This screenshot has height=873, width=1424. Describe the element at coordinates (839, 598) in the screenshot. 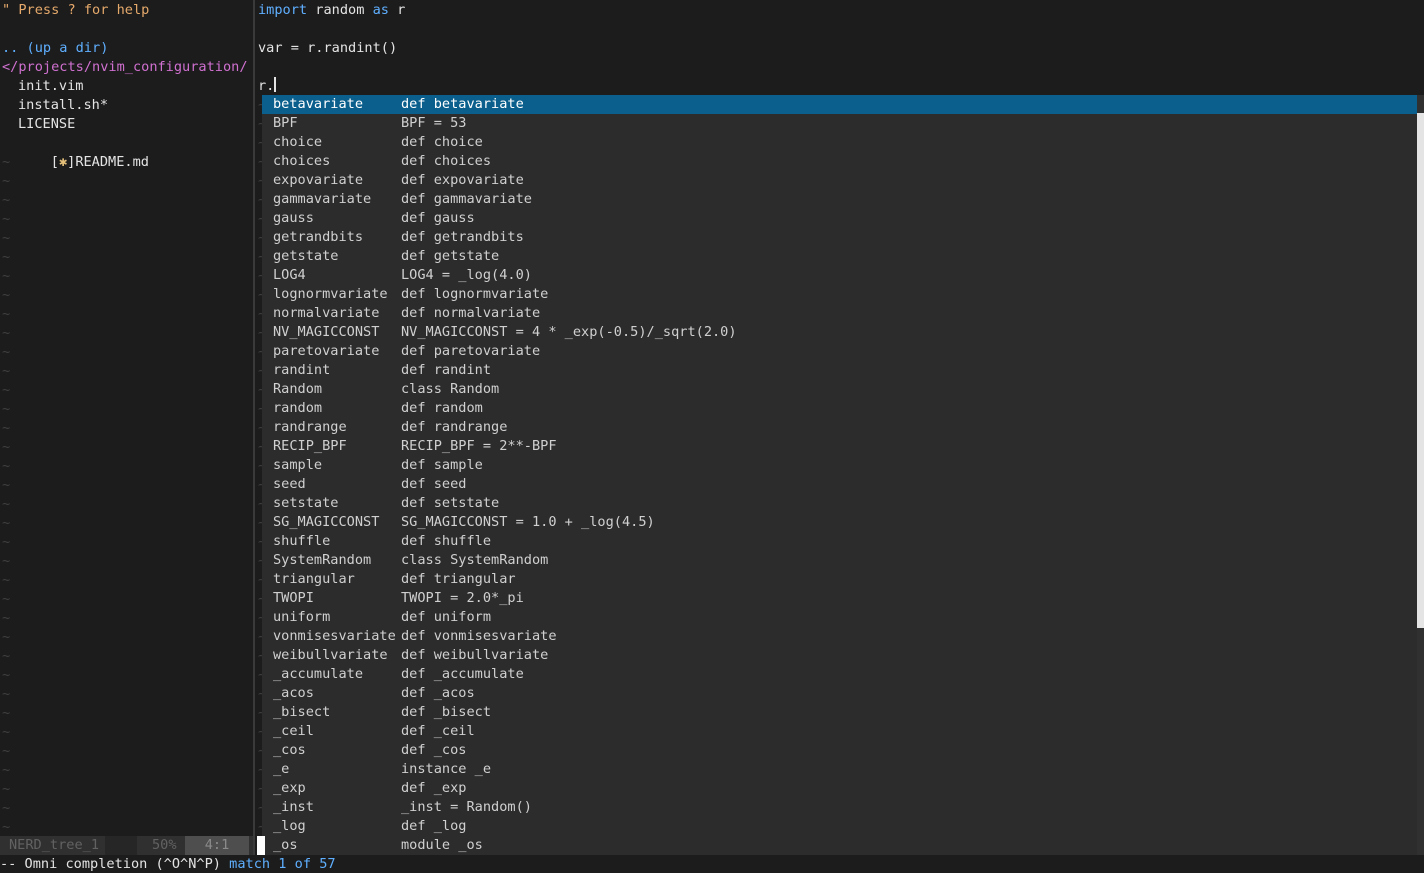

I see `completion-item: TWOPI TWOPI = 2.0*_pi` at that location.